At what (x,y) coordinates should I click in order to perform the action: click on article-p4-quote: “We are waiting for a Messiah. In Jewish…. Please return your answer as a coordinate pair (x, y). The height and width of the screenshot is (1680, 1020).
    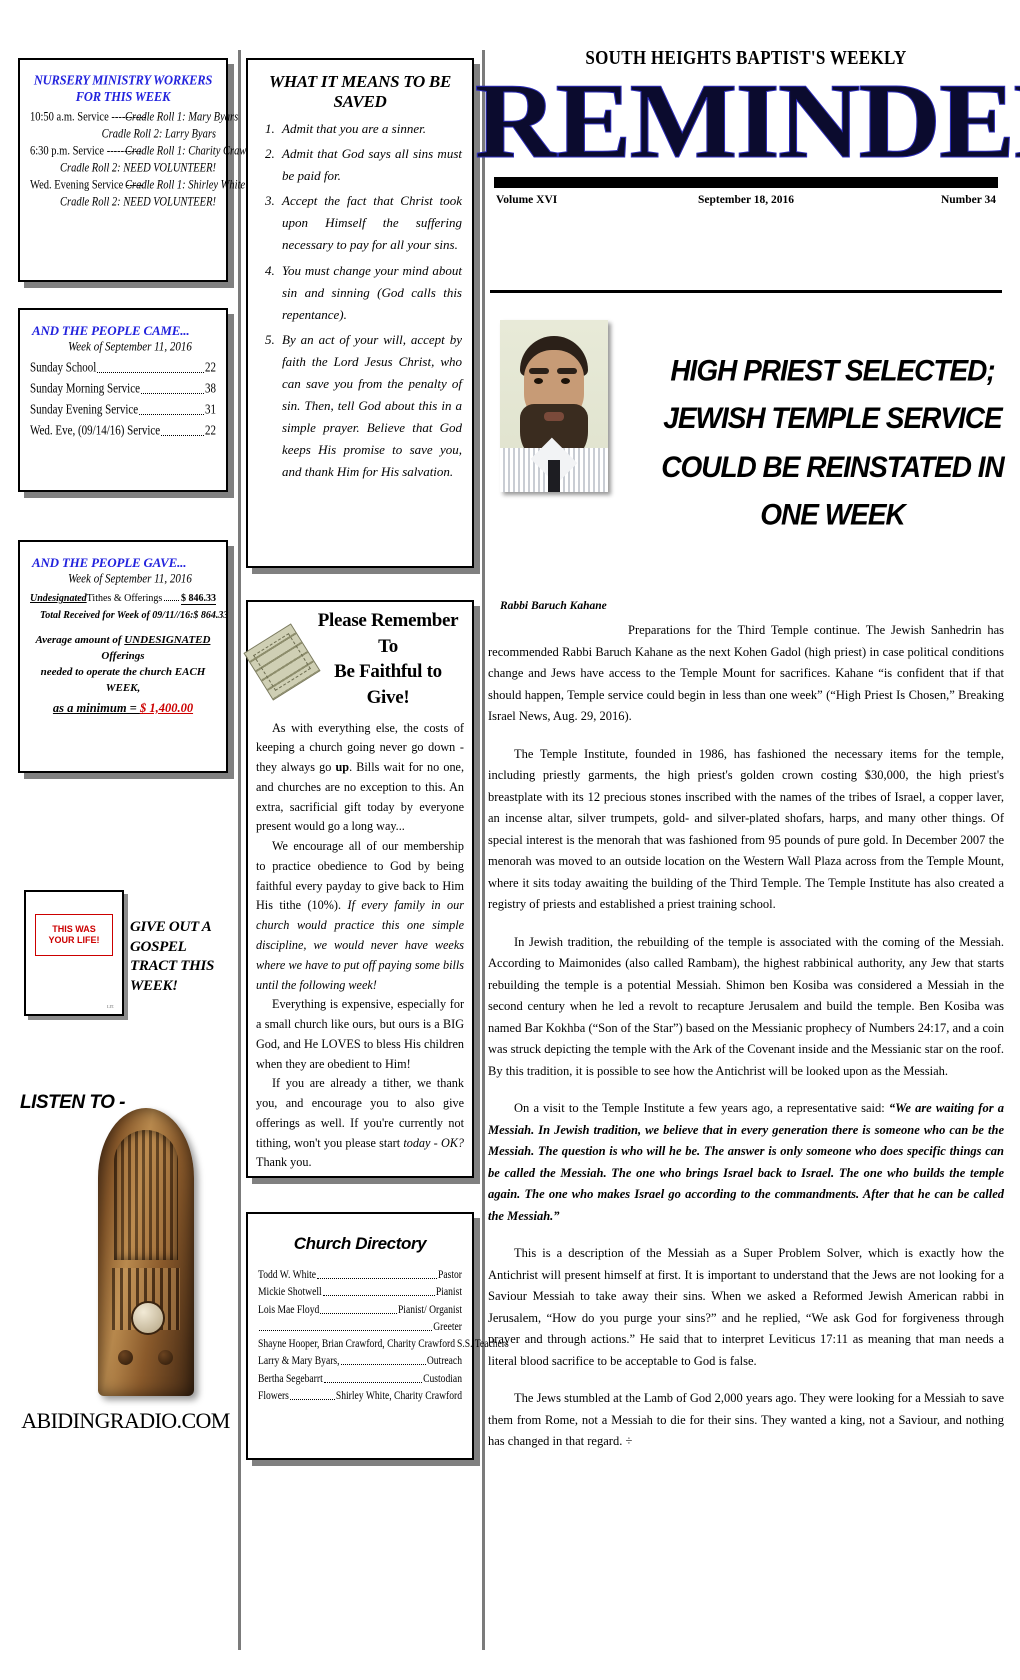
    Looking at the image, I should click on (746, 1162).